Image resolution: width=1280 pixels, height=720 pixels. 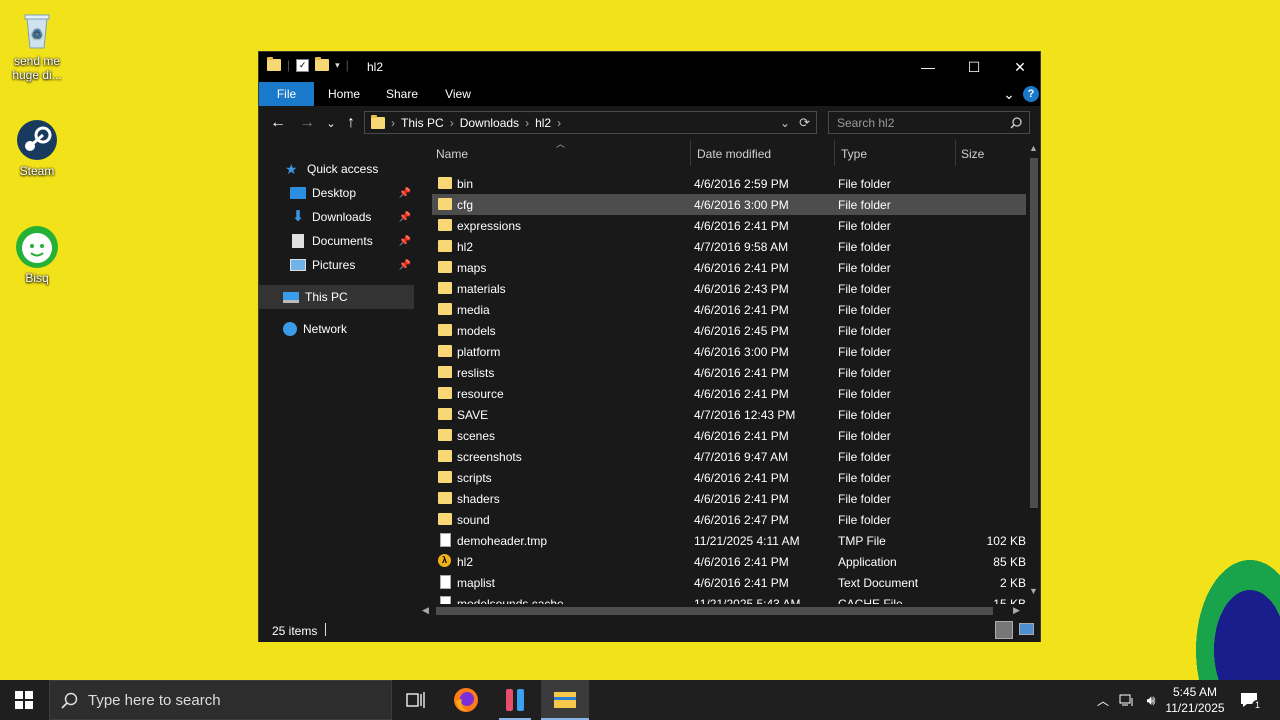 What do you see at coordinates (336, 193) in the screenshot?
I see `nav-item-desktop: Desktop 📌` at bounding box center [336, 193].